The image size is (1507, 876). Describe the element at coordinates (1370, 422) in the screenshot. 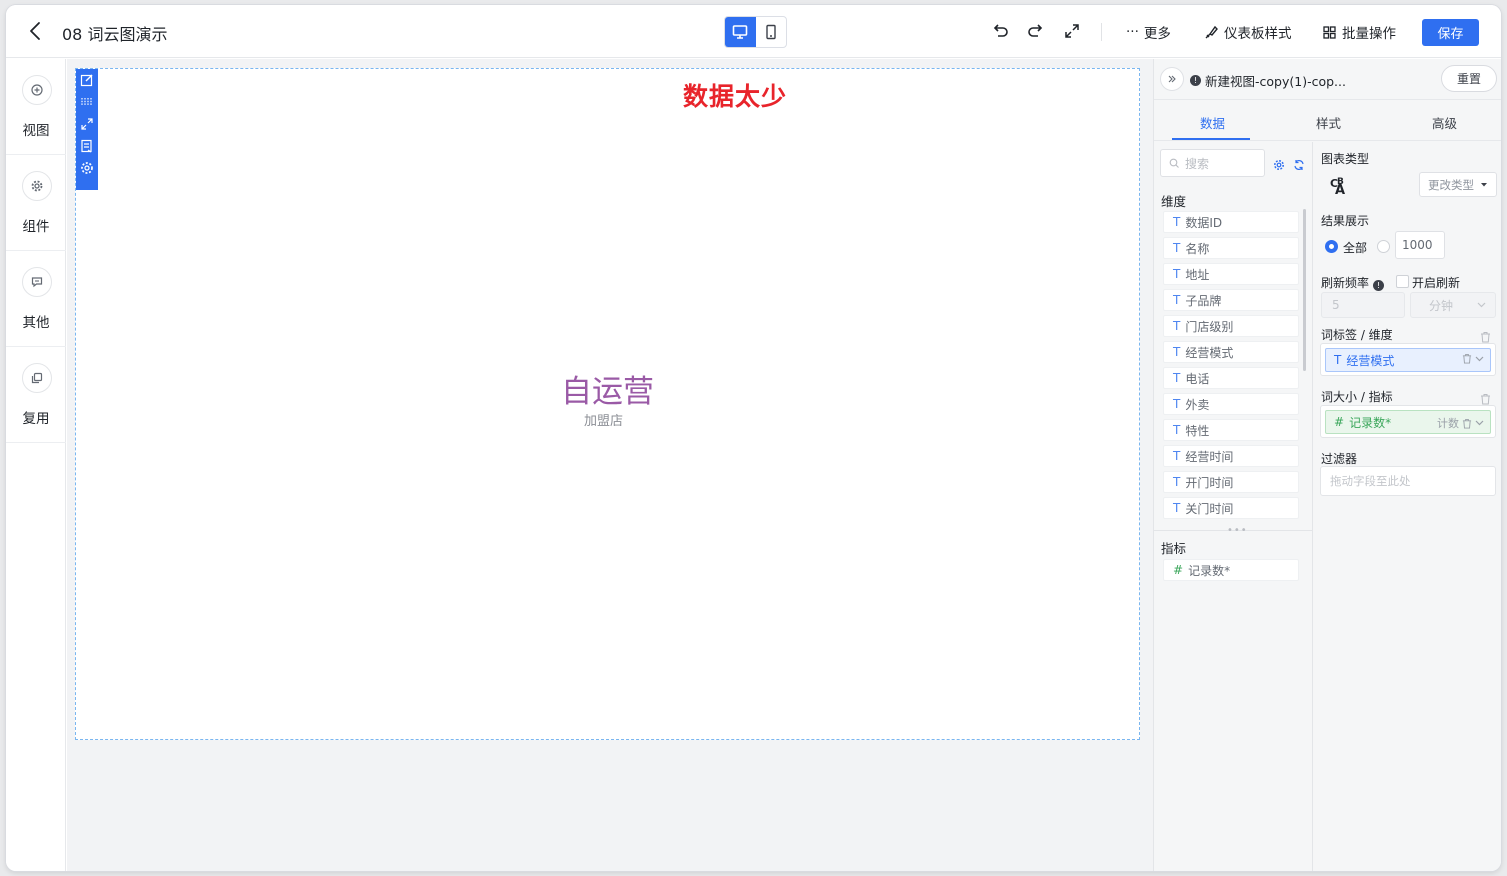

I see `word-size-field-text: 记录数*` at that location.